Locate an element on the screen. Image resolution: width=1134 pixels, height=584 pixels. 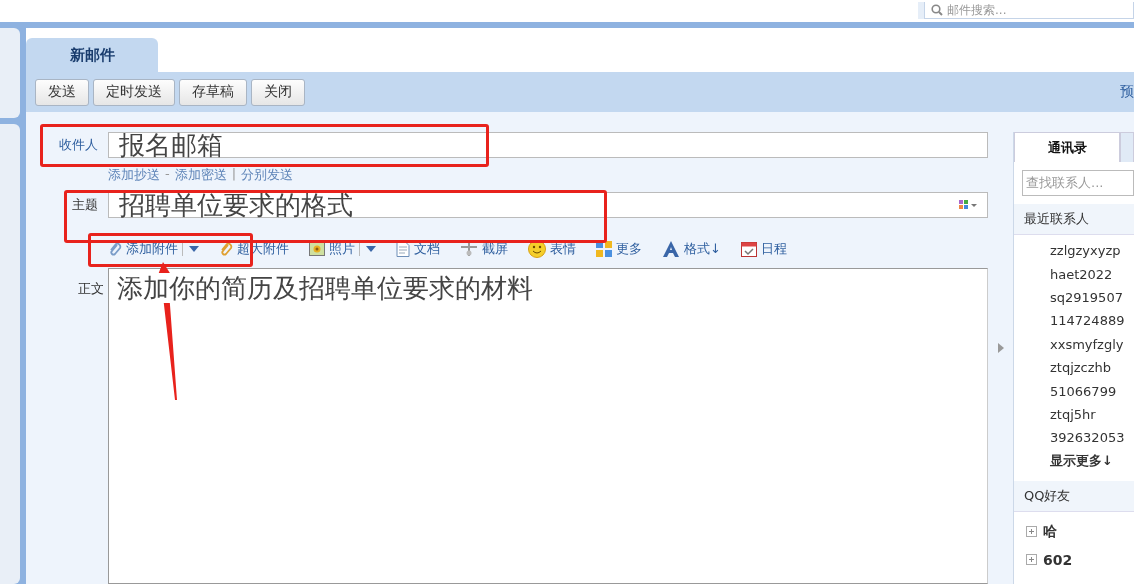
contact-item: ztqjzczhb is located at coordinates (1074, 367).